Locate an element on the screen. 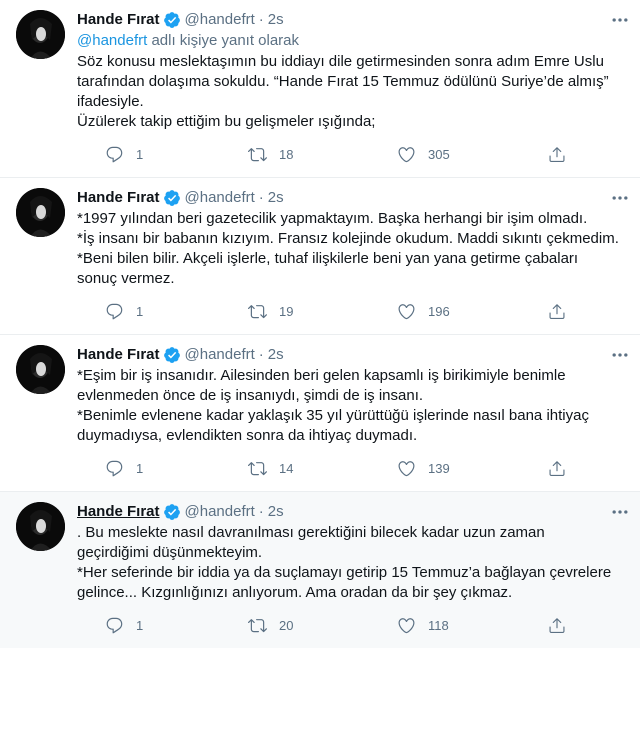  like-count: 305 is located at coordinates (439, 154).